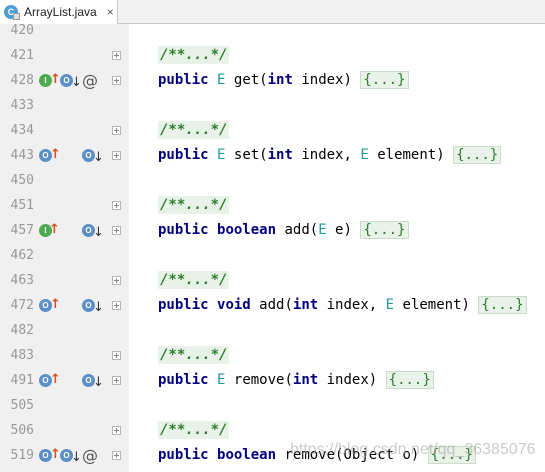 The image size is (545, 472). I want to click on line-number: 450, so click(22, 180).